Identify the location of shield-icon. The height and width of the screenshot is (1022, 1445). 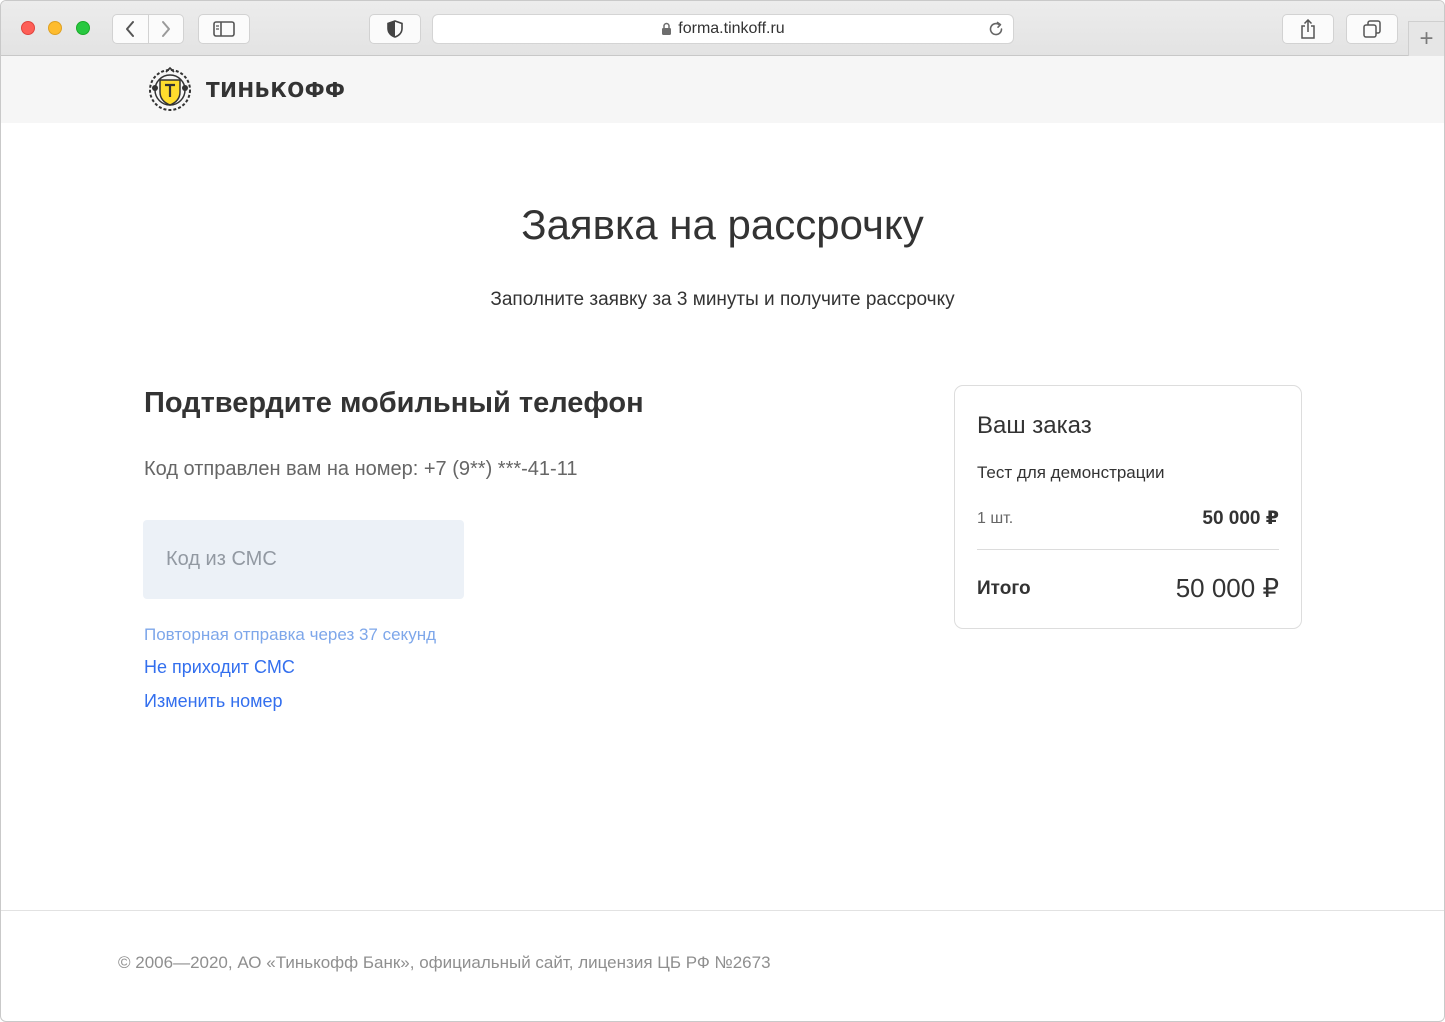
(395, 29).